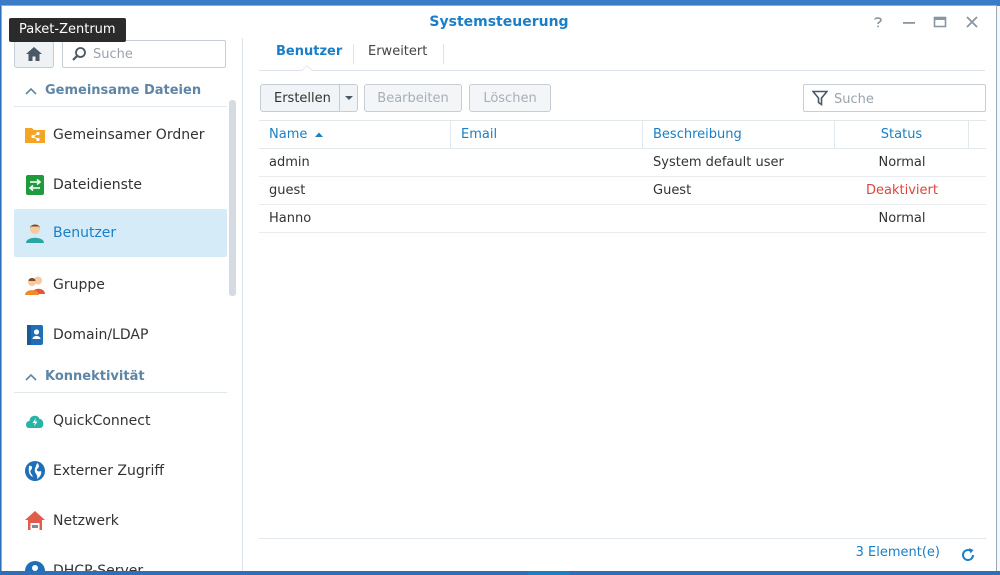 This screenshot has width=1000, height=575. I want to click on maximize-icon, so click(940, 22).